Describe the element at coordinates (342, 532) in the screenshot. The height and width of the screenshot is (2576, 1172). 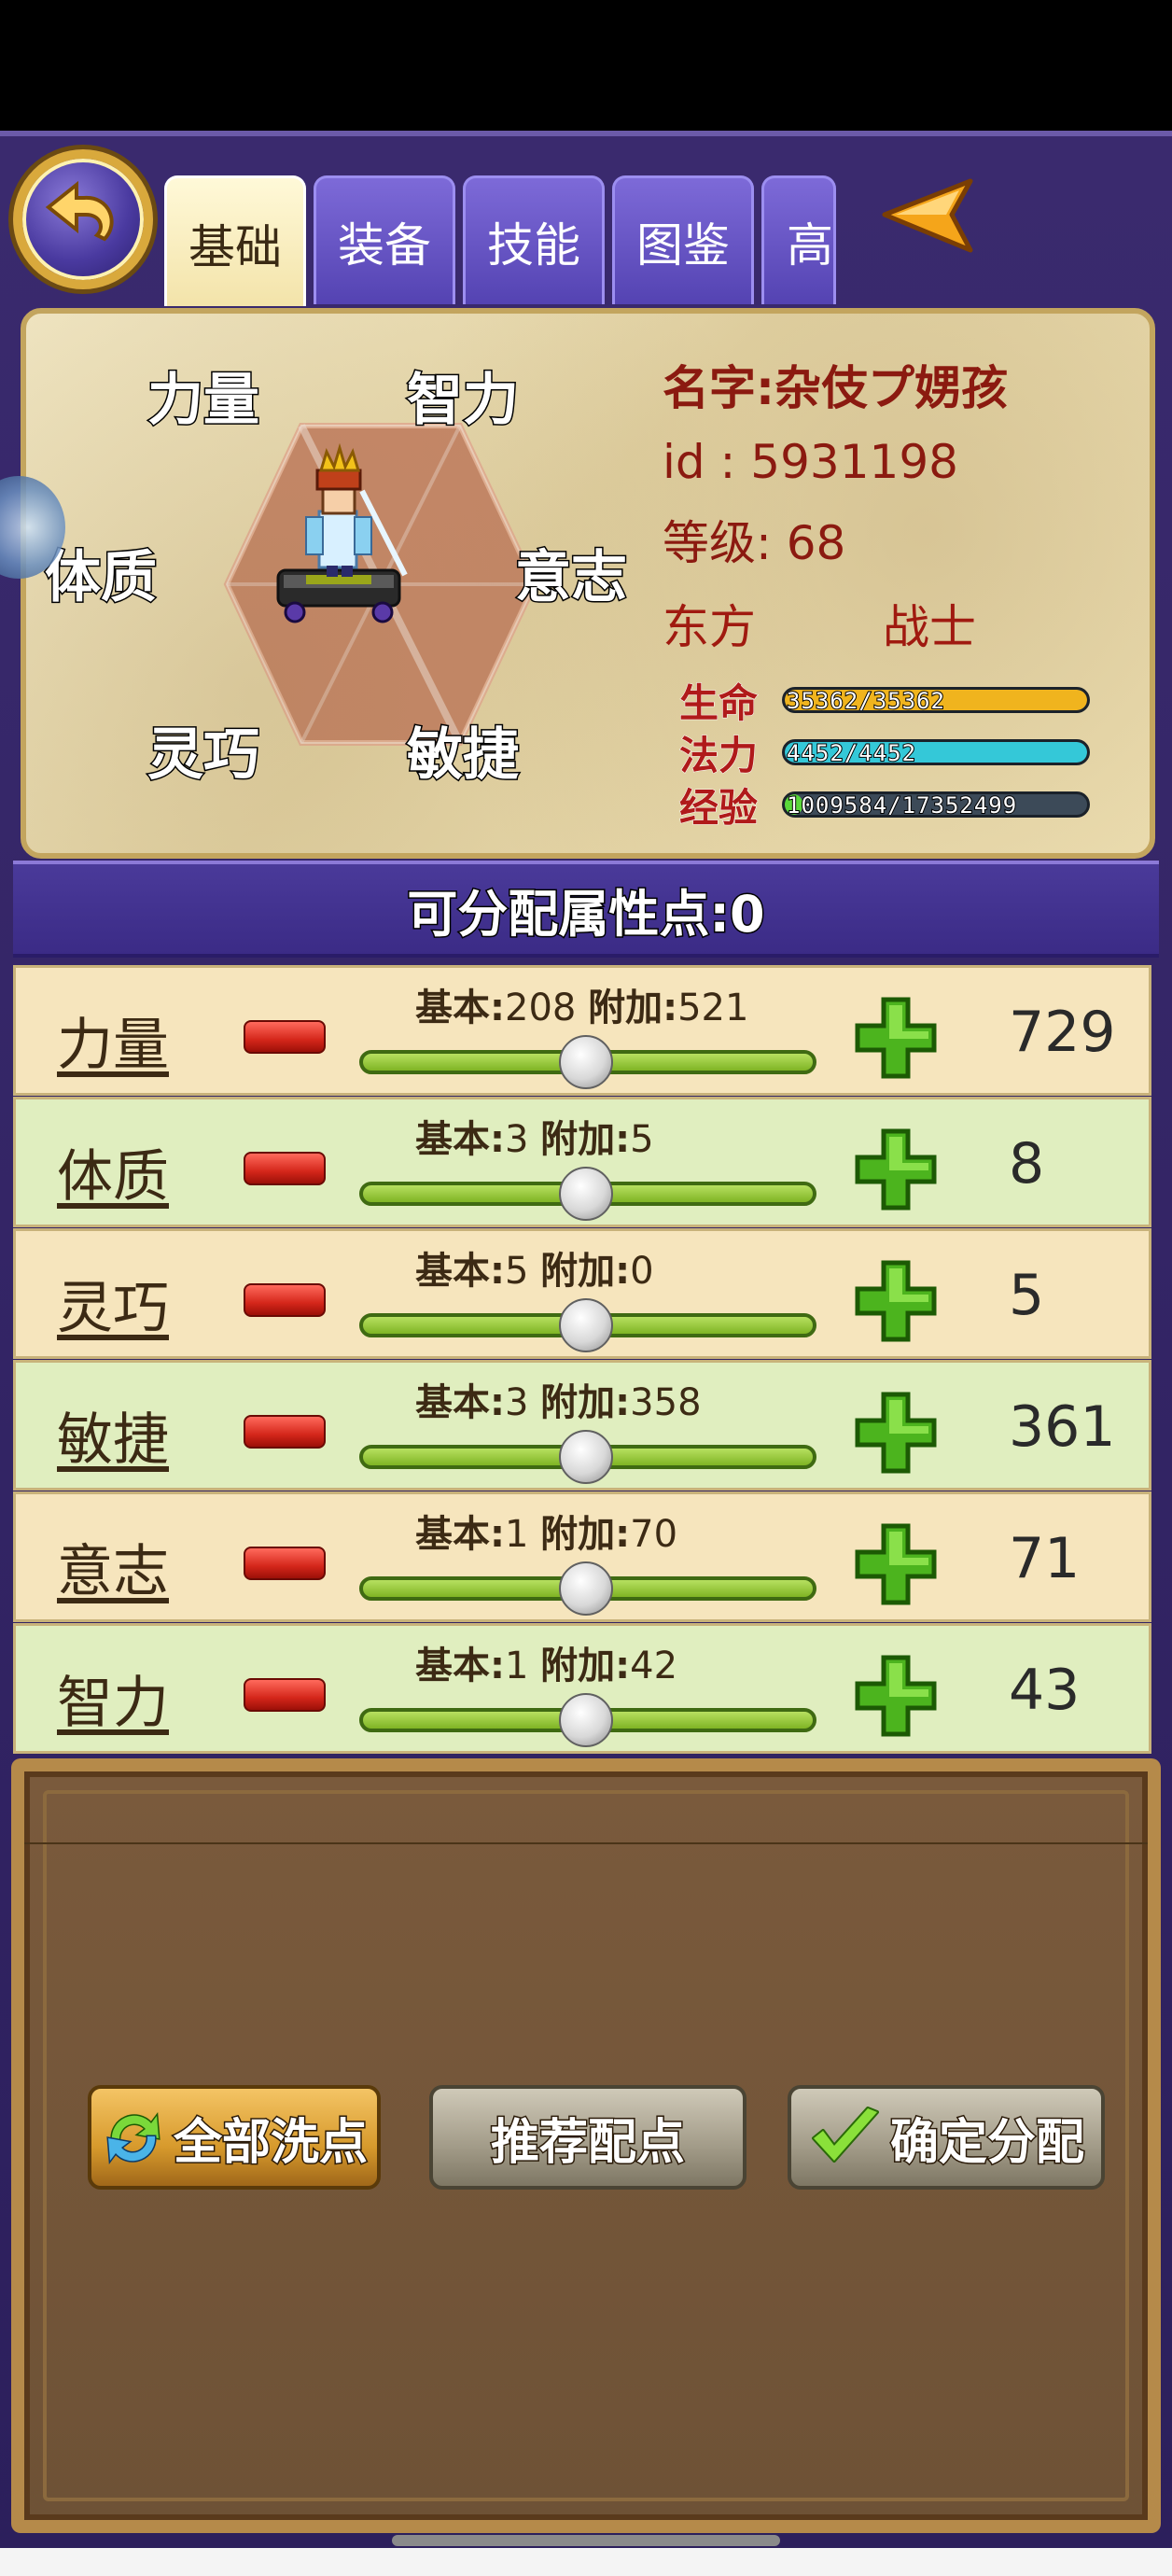
I see `character-sprite` at that location.